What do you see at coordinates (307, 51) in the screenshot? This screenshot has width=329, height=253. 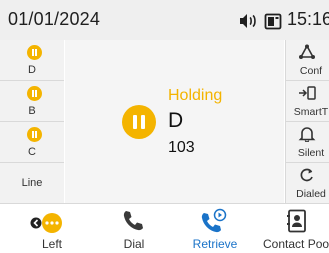 I see `conference-icon` at bounding box center [307, 51].